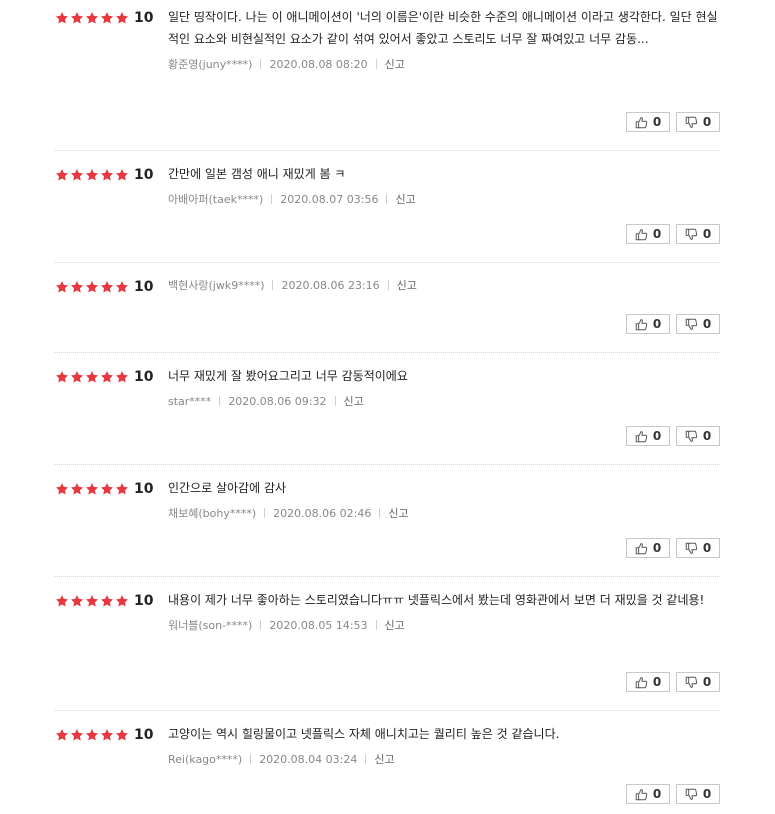 Image resolution: width=775 pixels, height=814 pixels. I want to click on review-meta: 아배아퍼(taek****) 2020.08.07 03:56 신고, so click(443, 199).